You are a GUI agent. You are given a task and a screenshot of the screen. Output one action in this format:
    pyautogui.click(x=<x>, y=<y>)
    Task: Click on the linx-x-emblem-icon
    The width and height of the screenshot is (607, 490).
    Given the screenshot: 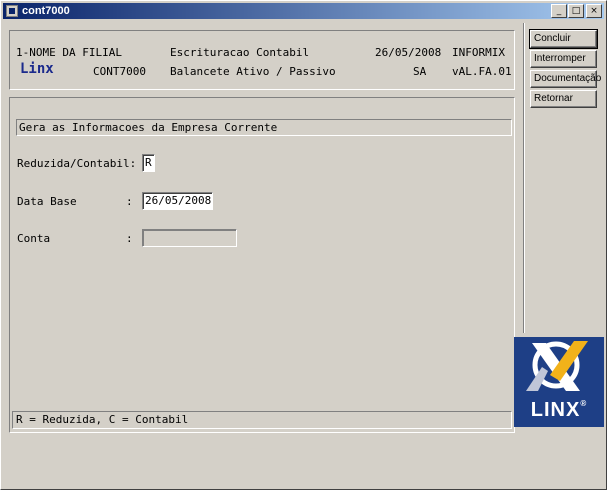 What is the action you would take?
    pyautogui.click(x=557, y=366)
    